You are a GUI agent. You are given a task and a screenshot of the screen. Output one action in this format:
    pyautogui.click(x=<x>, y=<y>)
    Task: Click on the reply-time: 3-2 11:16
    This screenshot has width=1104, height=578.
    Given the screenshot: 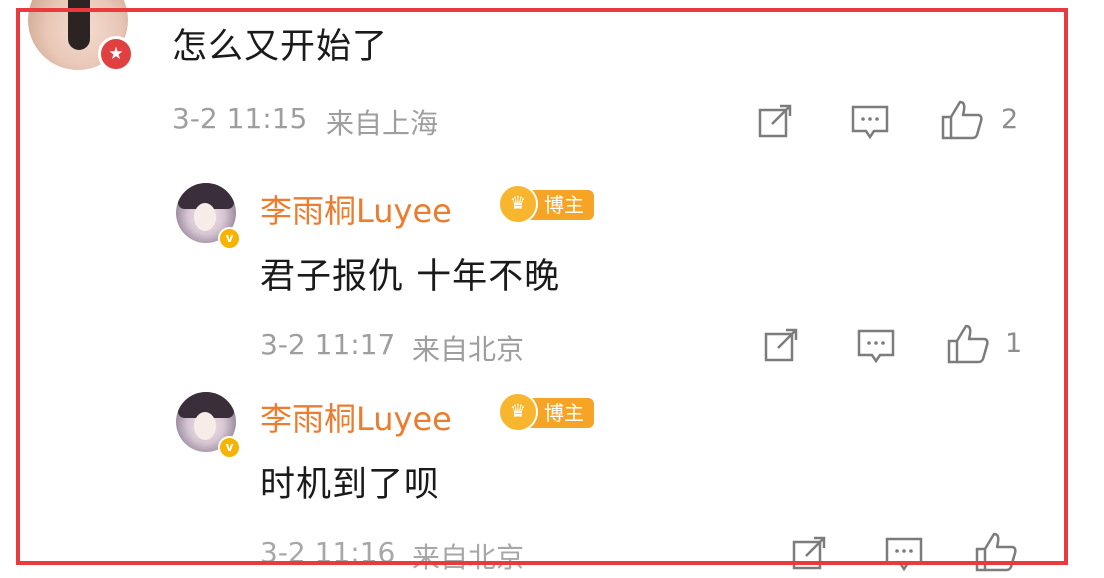 What is the action you would take?
    pyautogui.click(x=328, y=552)
    